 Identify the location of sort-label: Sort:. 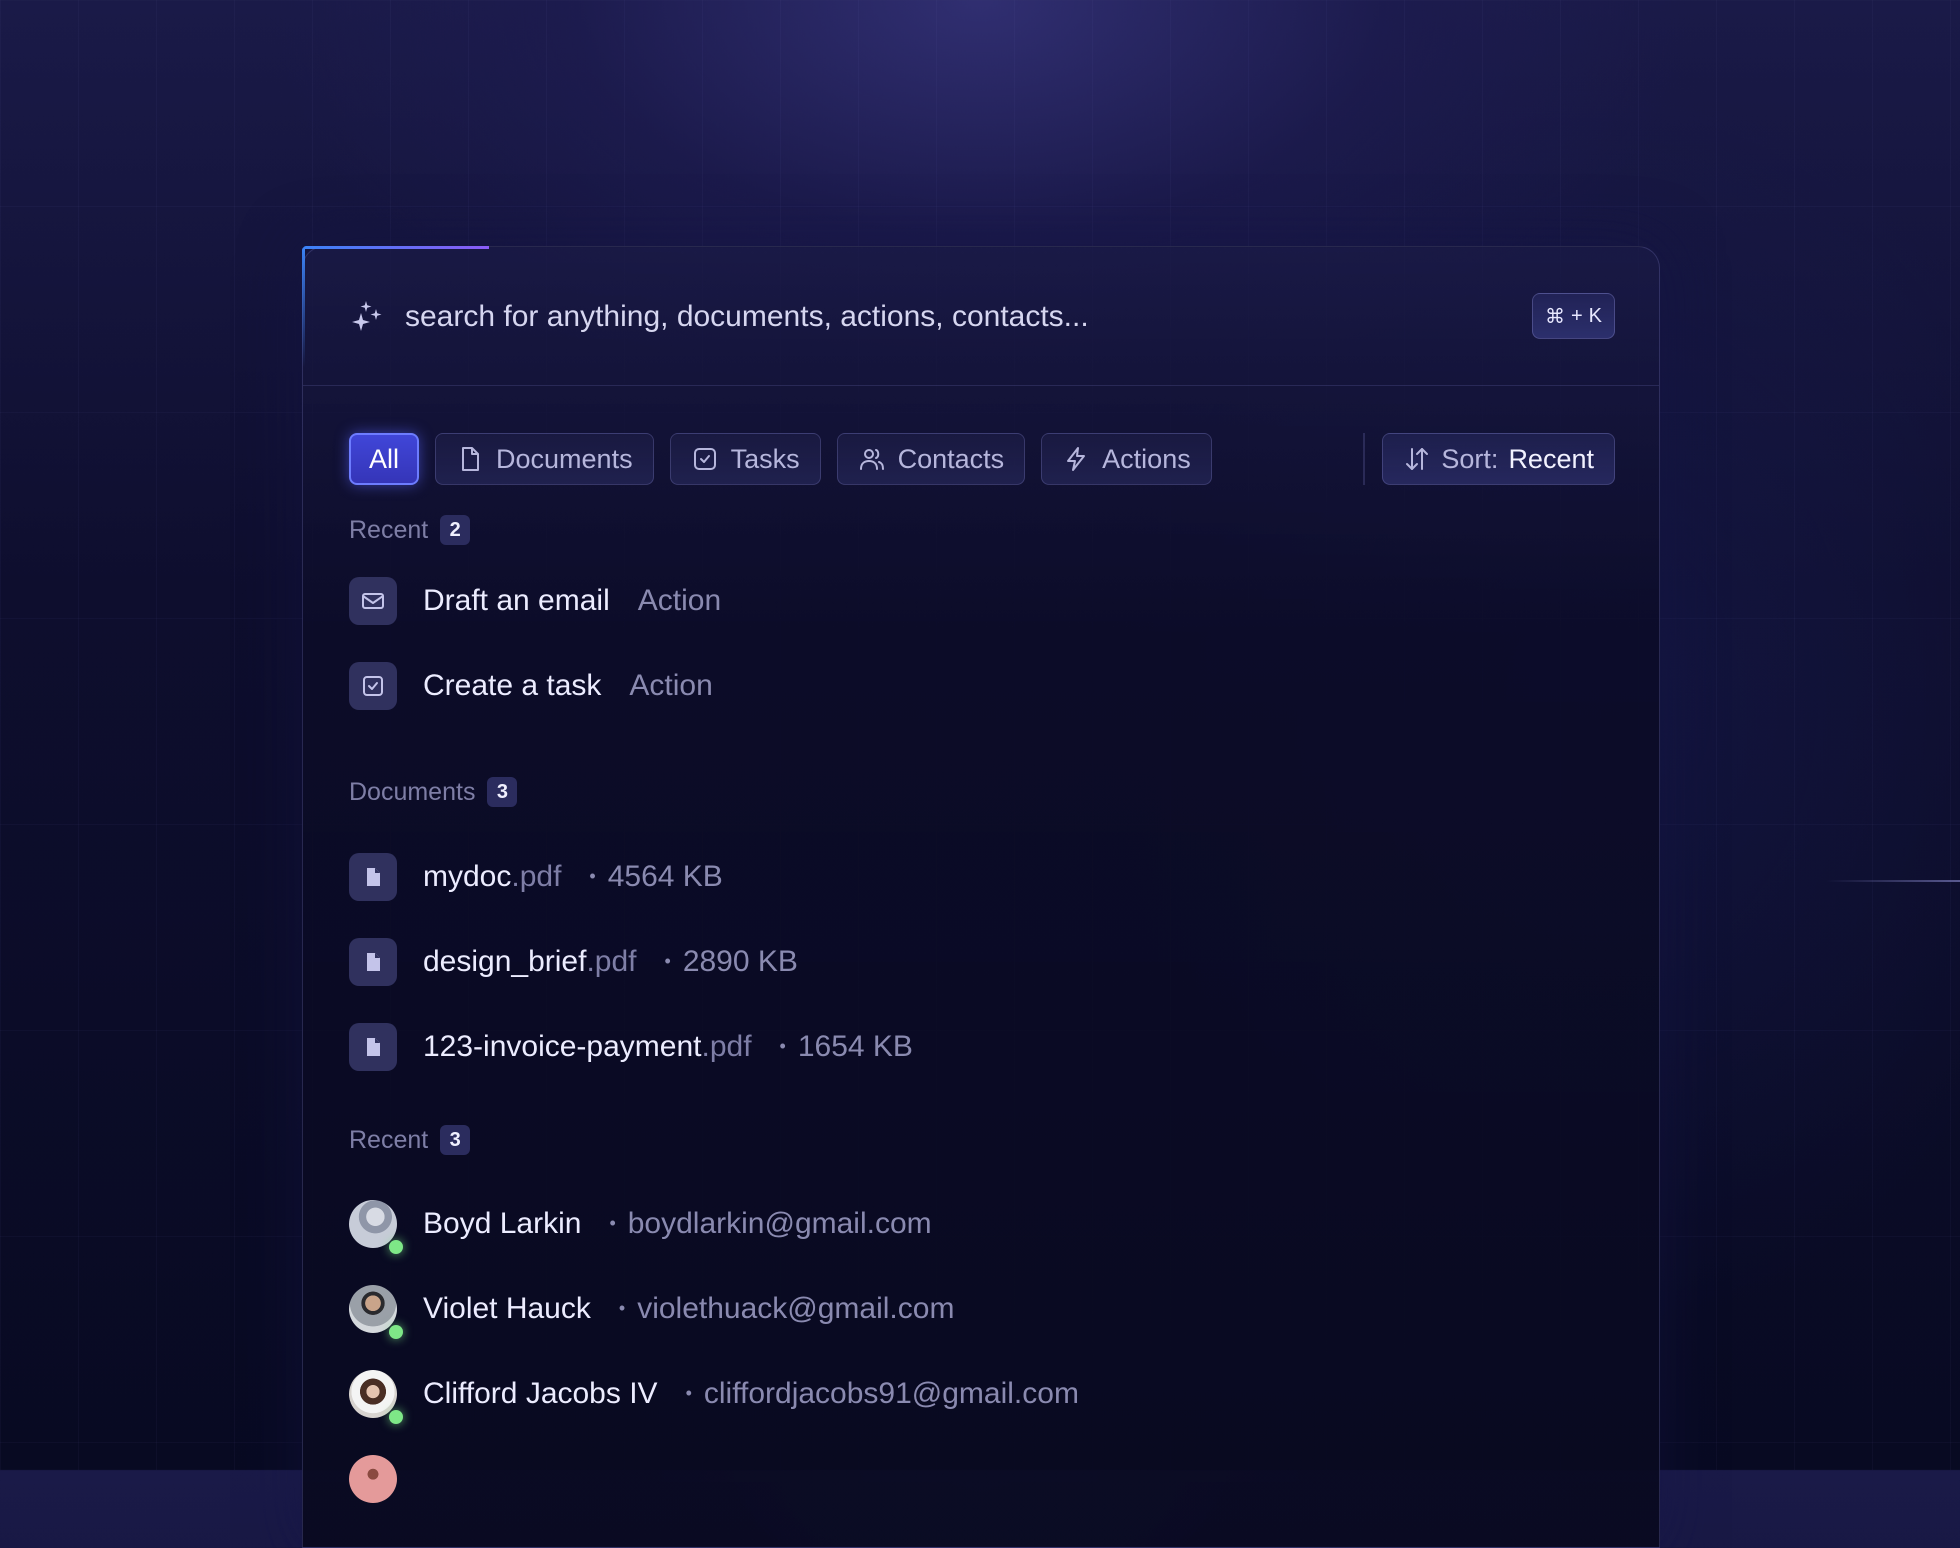
(1470, 458).